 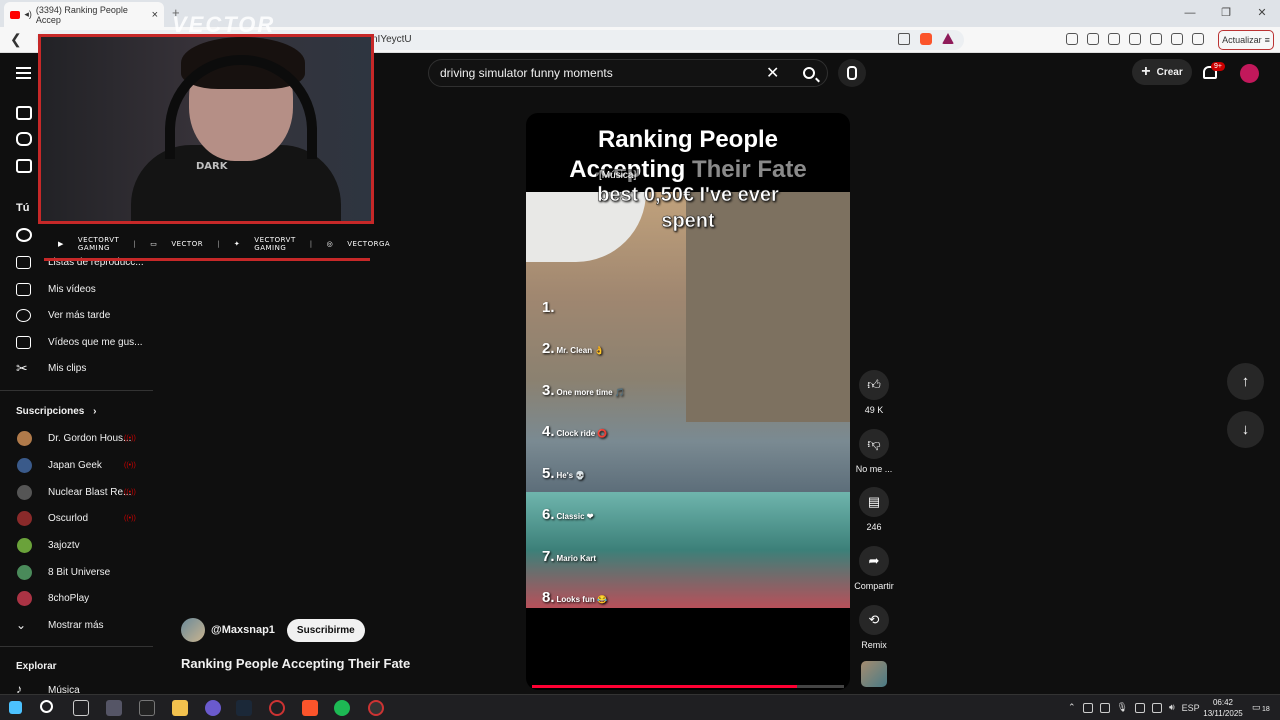 What do you see at coordinates (325, 630) in the screenshot?
I see `subscribe-button: Suscribirme` at bounding box center [325, 630].